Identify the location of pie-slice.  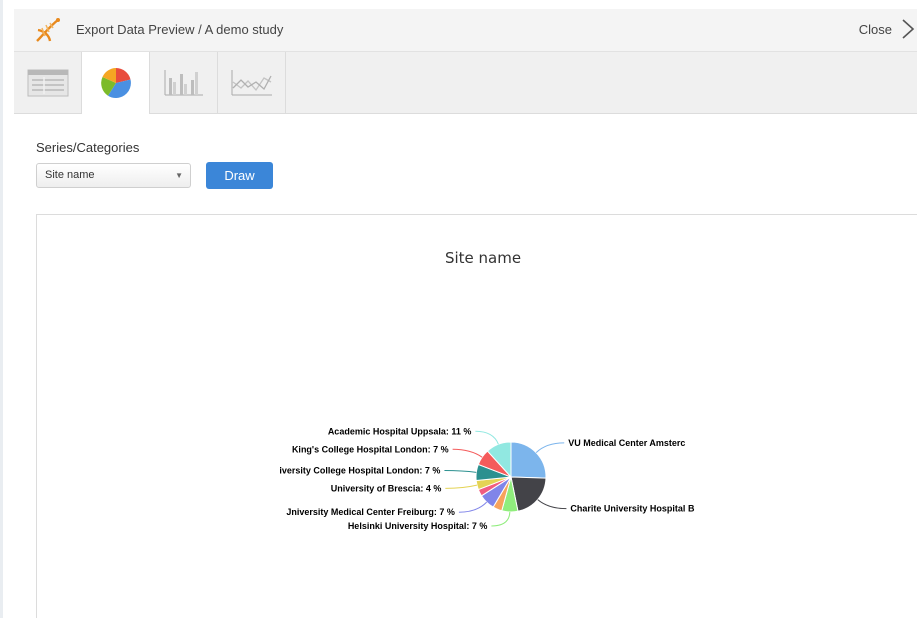
(528, 460).